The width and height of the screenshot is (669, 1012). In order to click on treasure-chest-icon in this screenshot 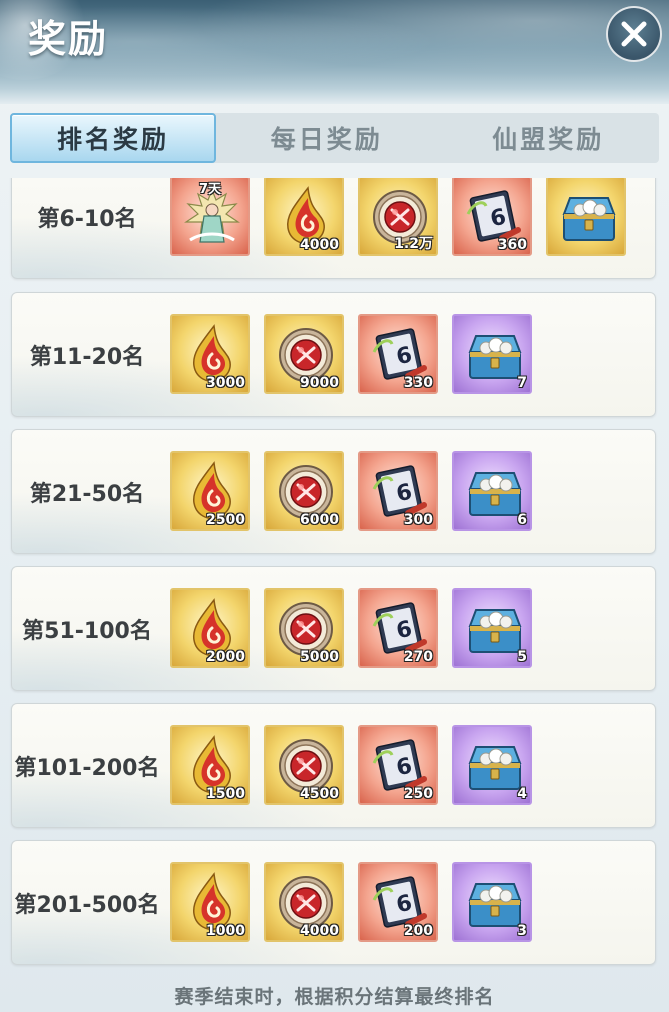, I will do `click(589, 219)`.